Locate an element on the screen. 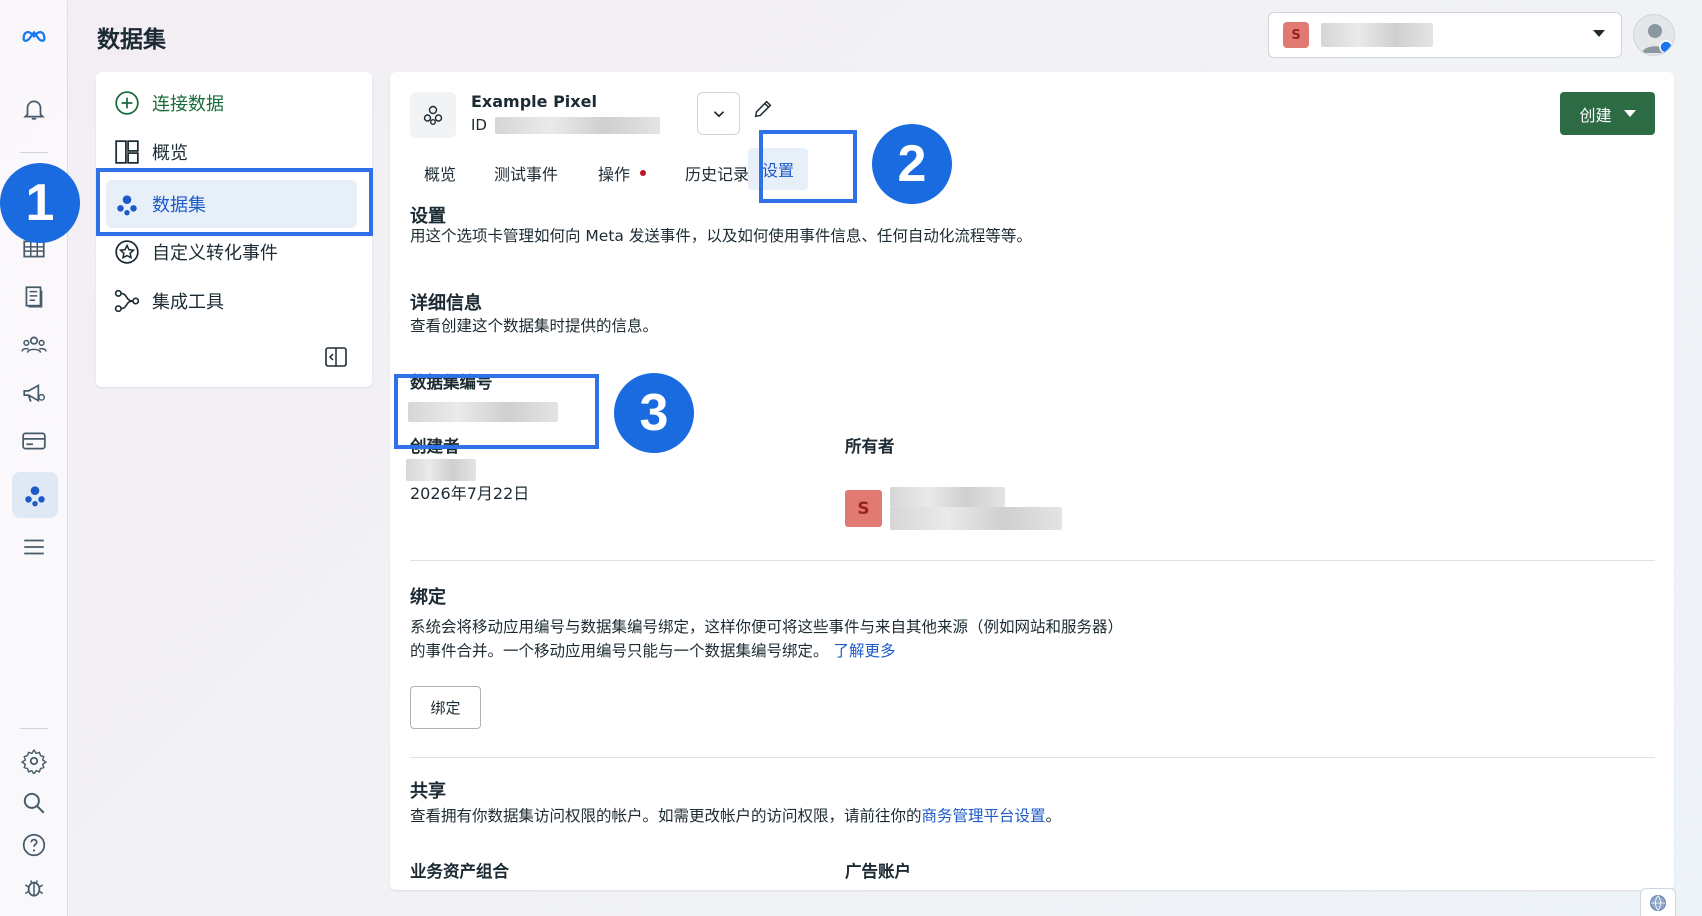 The width and height of the screenshot is (1702, 916). sharing-desc-text: 查看拥有你数据集访问权限的帐户。如需更改帐户的访问权限，请前往你的 is located at coordinates (666, 816).